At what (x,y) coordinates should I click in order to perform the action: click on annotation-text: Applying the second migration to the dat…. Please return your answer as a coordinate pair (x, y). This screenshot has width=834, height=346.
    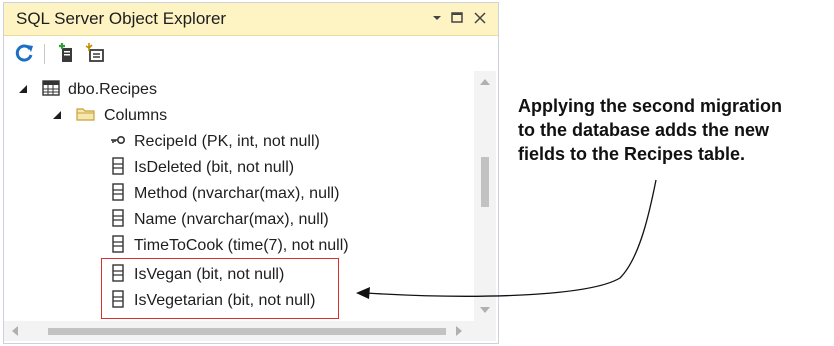
    Looking at the image, I should click on (675, 130).